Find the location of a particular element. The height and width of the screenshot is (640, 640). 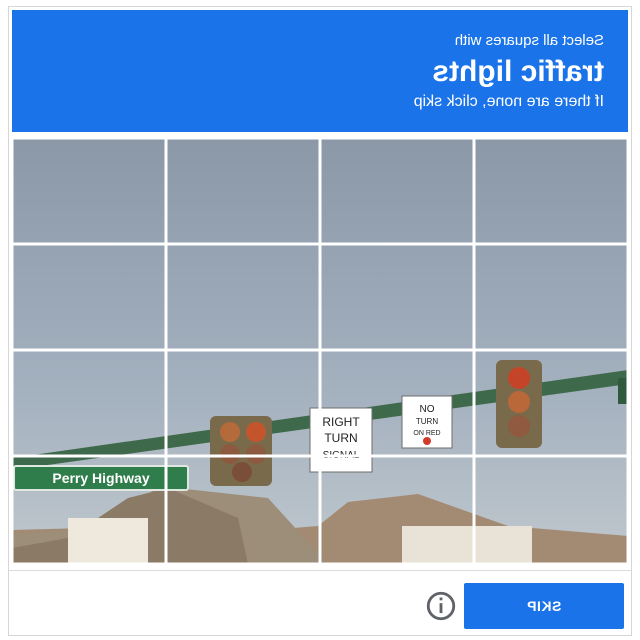

target-object: traffic lights is located at coordinates (518, 71).